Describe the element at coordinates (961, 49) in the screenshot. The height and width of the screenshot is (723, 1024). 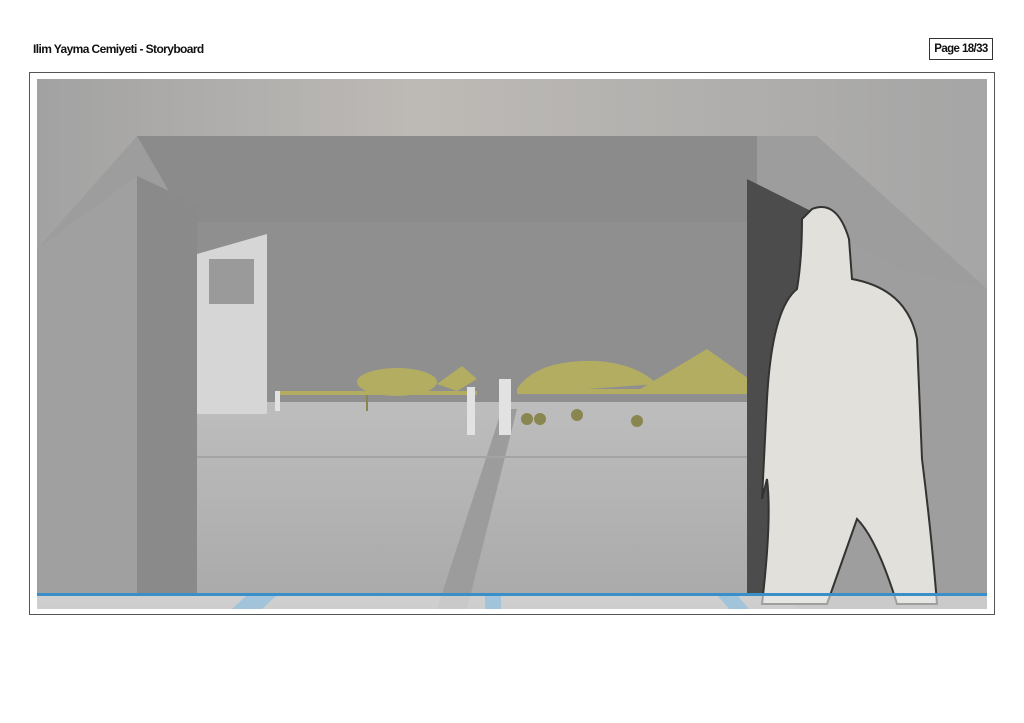
I see `page-number: Page 18/33` at that location.